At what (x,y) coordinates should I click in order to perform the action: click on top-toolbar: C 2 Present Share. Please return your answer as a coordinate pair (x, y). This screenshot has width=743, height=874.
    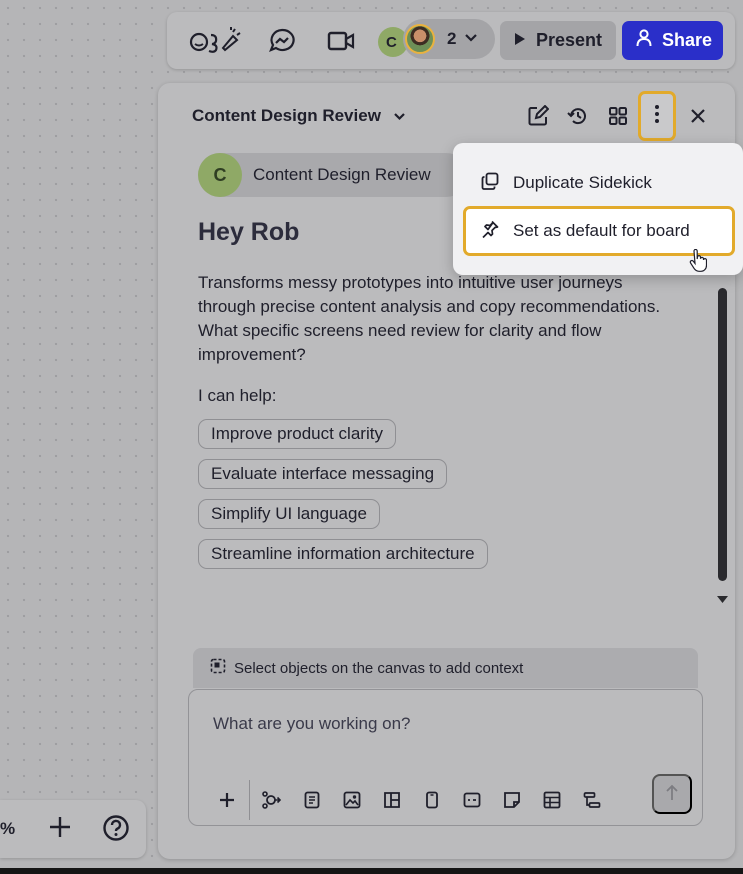
    Looking at the image, I should click on (451, 40).